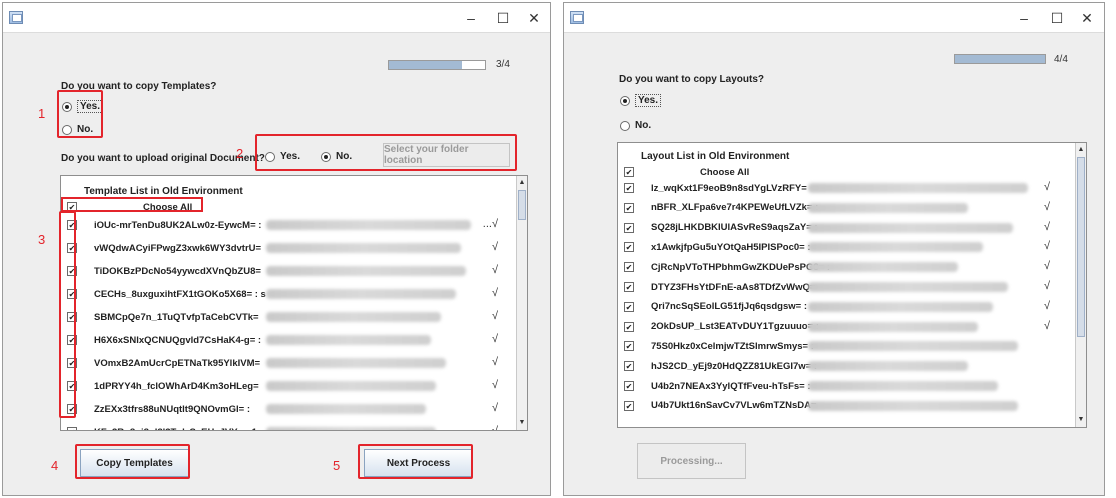 The width and height of the screenshot is (1116, 498). I want to click on list-item: TiDOKBzPDcNo54yywcdXVnQbZU8= √, so click(288, 271).